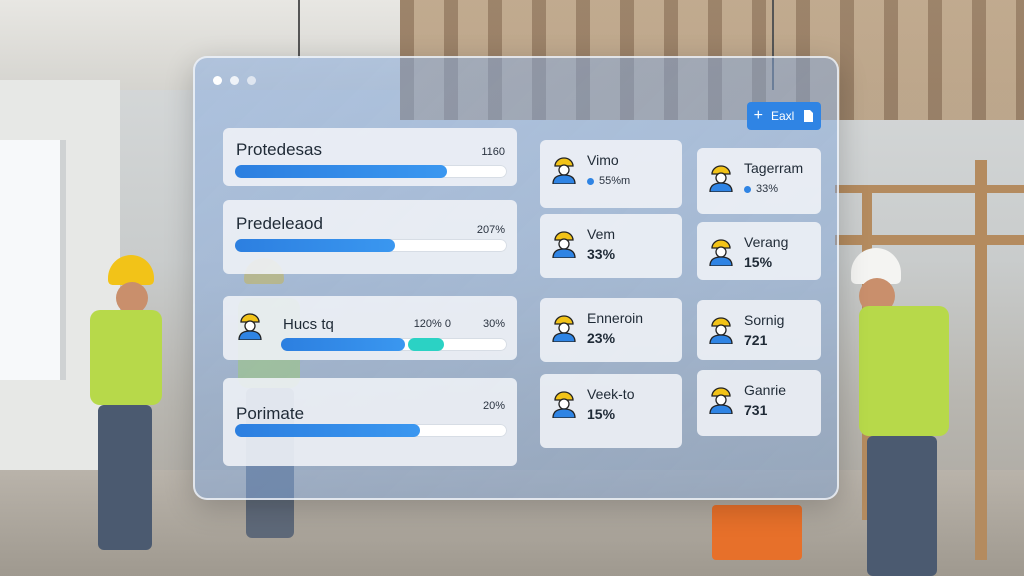 The image size is (1024, 576). I want to click on worker-name: Verang, so click(766, 242).